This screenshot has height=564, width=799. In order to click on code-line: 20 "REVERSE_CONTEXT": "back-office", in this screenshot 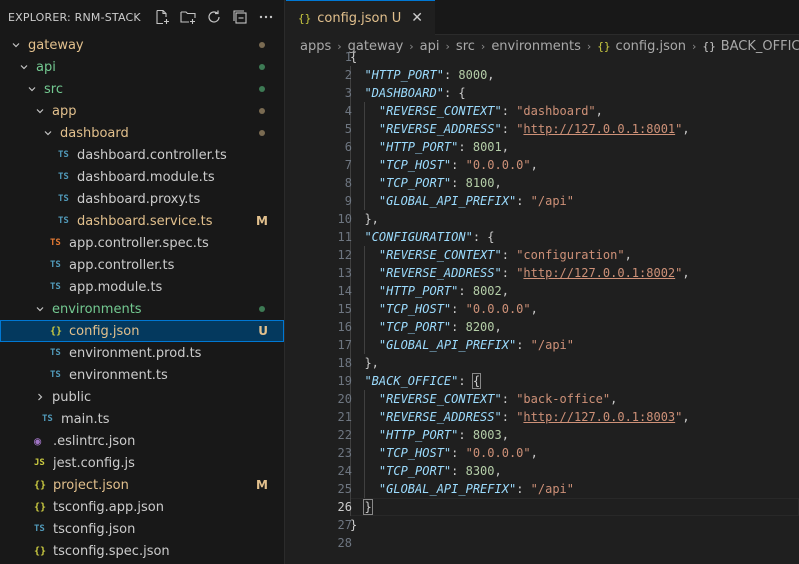, I will do `click(542, 399)`.